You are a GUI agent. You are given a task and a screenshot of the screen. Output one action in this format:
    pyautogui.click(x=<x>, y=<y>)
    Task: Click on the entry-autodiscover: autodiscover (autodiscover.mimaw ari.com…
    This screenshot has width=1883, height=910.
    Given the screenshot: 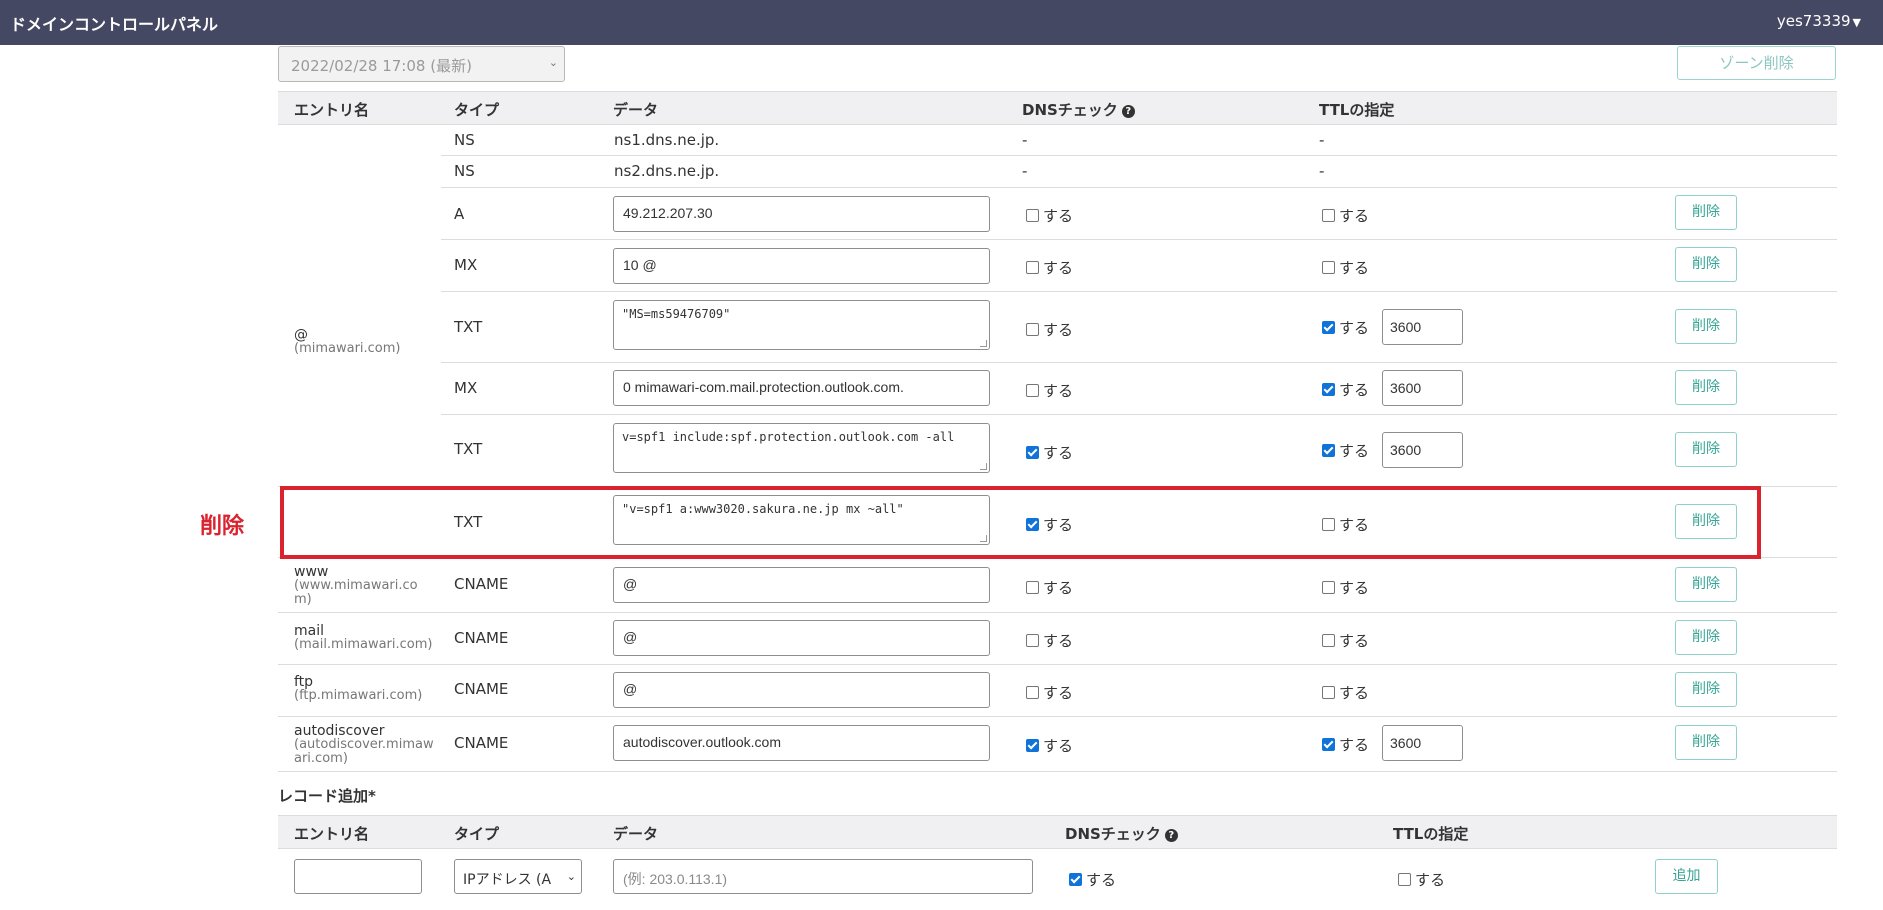 What is the action you would take?
    pyautogui.click(x=364, y=745)
    